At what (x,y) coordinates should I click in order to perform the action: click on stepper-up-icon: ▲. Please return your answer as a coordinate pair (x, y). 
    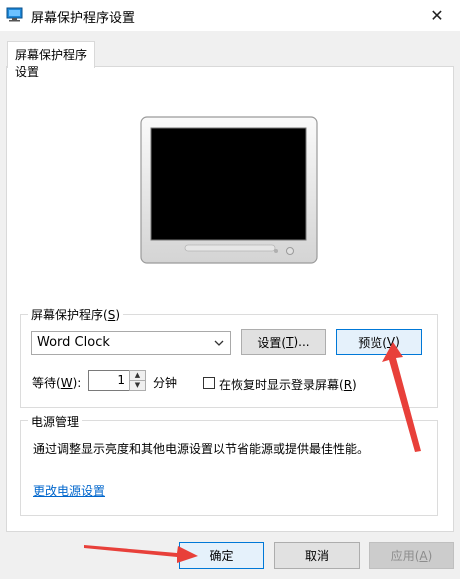
    Looking at the image, I should click on (137, 376).